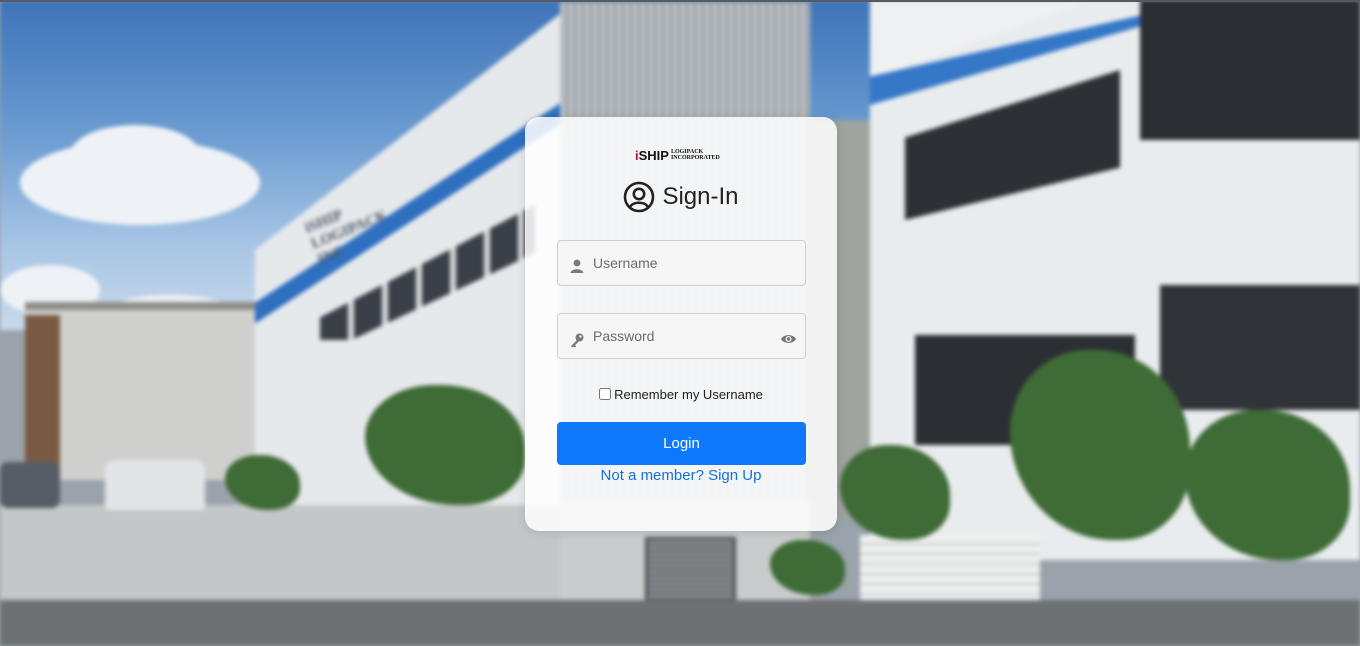 The height and width of the screenshot is (646, 1360). I want to click on remember-label: Remember my Username, so click(688, 394).